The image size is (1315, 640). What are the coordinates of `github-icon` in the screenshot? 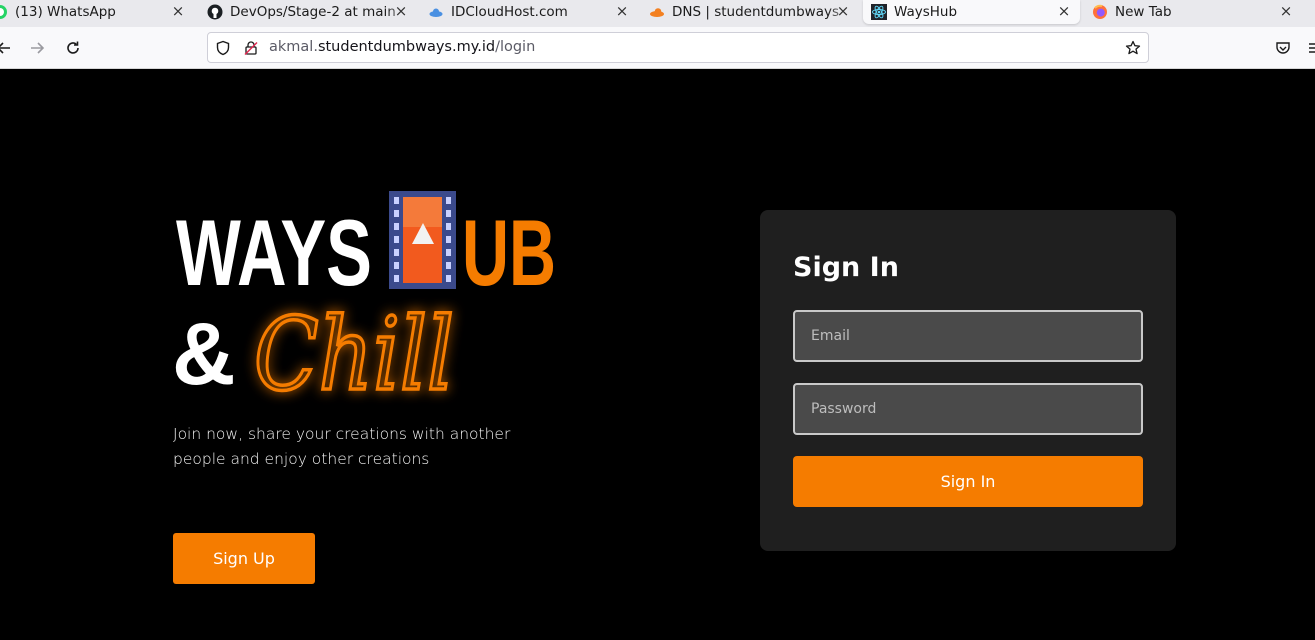 It's located at (215, 12).